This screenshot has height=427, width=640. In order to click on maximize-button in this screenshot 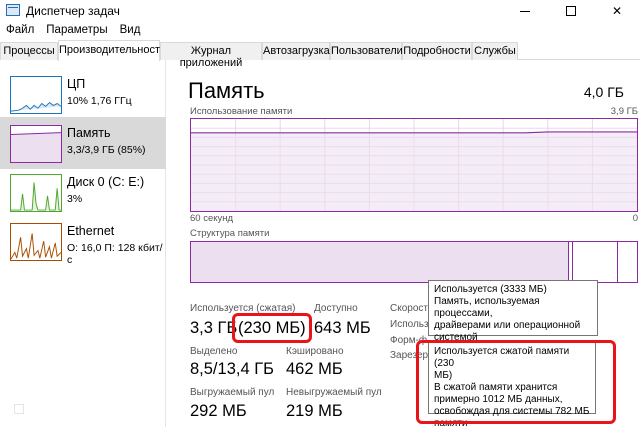, I will do `click(571, 11)`.